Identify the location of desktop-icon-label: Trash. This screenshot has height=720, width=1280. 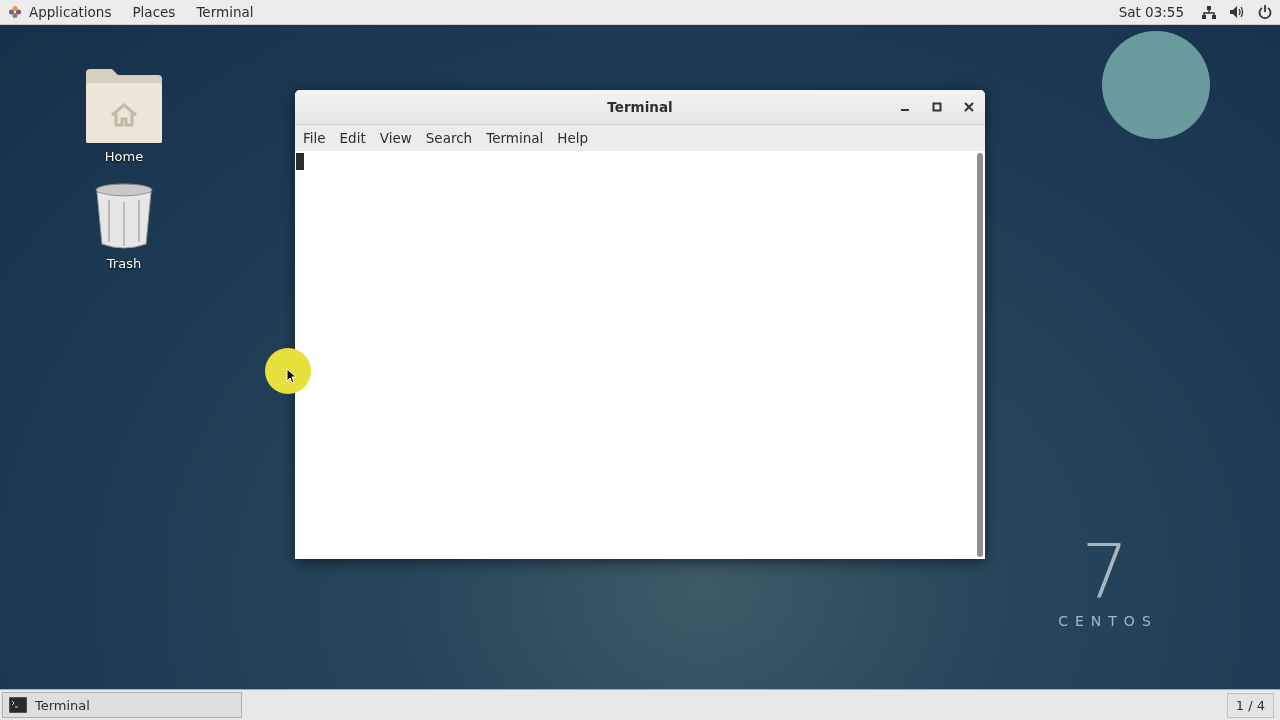
(124, 263).